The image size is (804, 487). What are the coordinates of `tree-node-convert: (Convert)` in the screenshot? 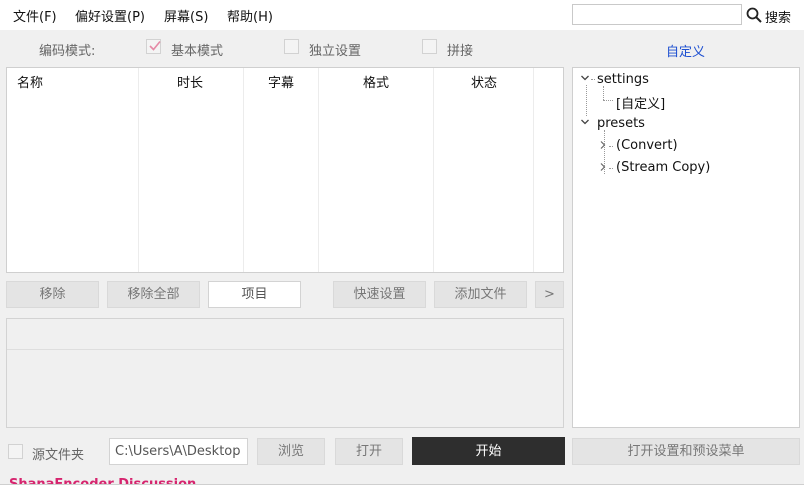 It's located at (647, 145).